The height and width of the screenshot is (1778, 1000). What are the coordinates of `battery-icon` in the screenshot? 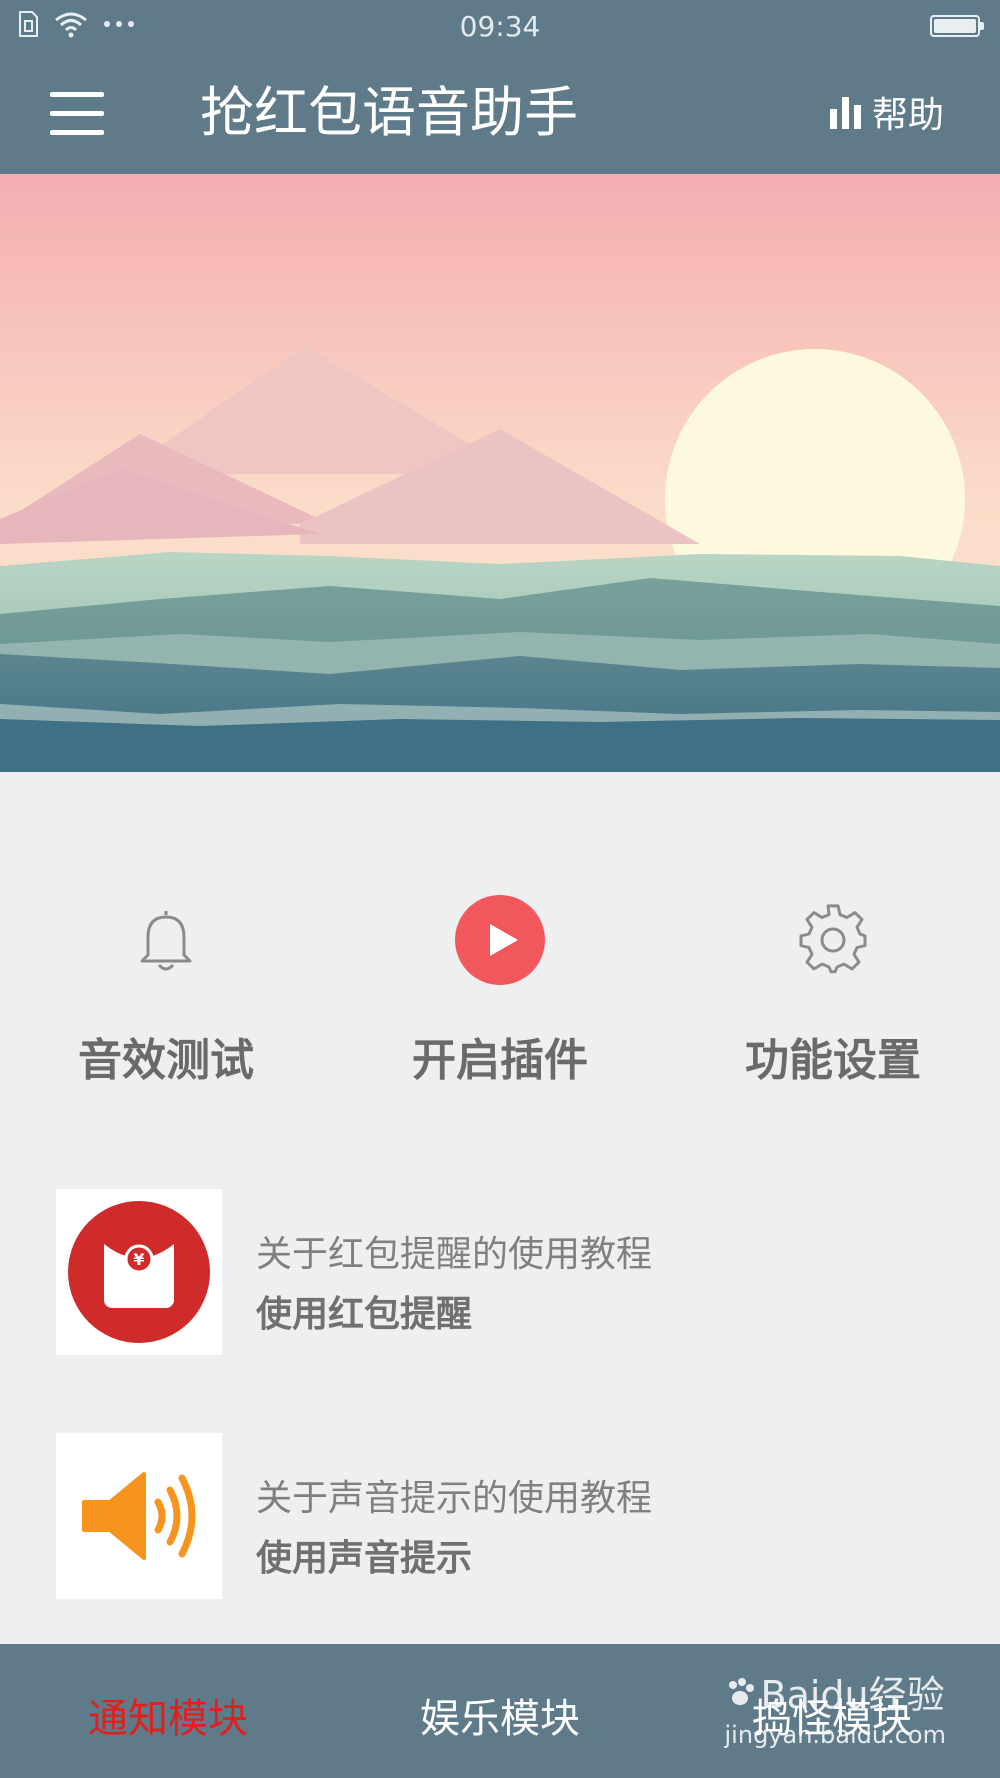 It's located at (957, 26).